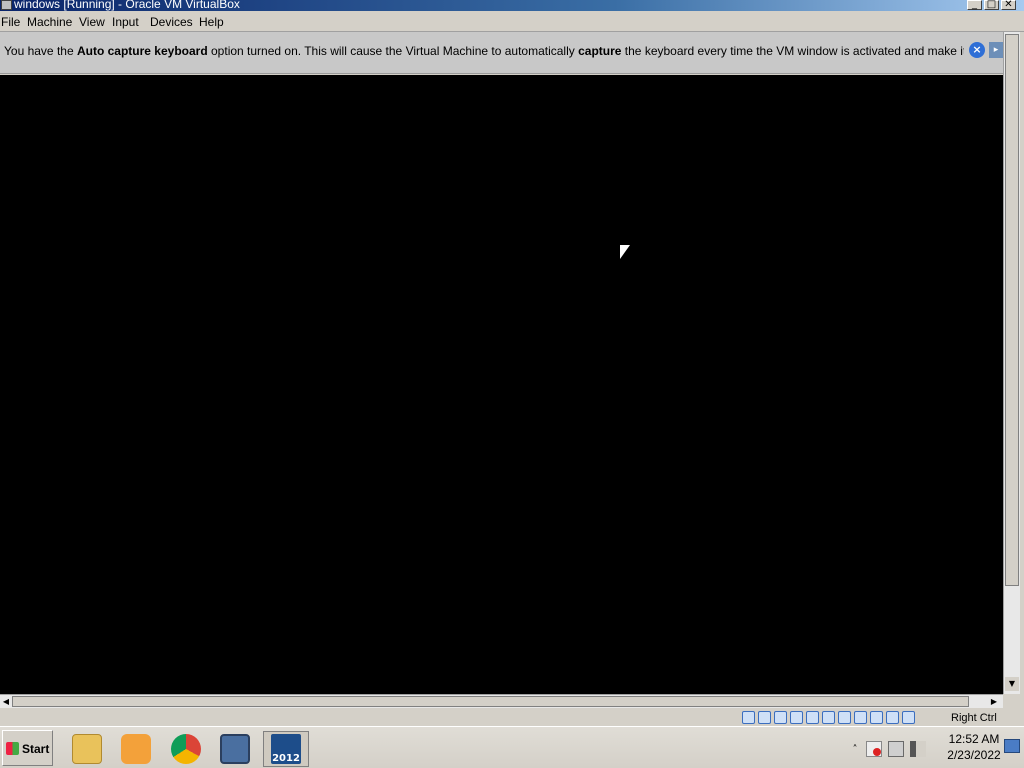 The width and height of the screenshot is (1024, 768). Describe the element at coordinates (974, 755) in the screenshot. I see `clock-date: 2/23/2022` at that location.